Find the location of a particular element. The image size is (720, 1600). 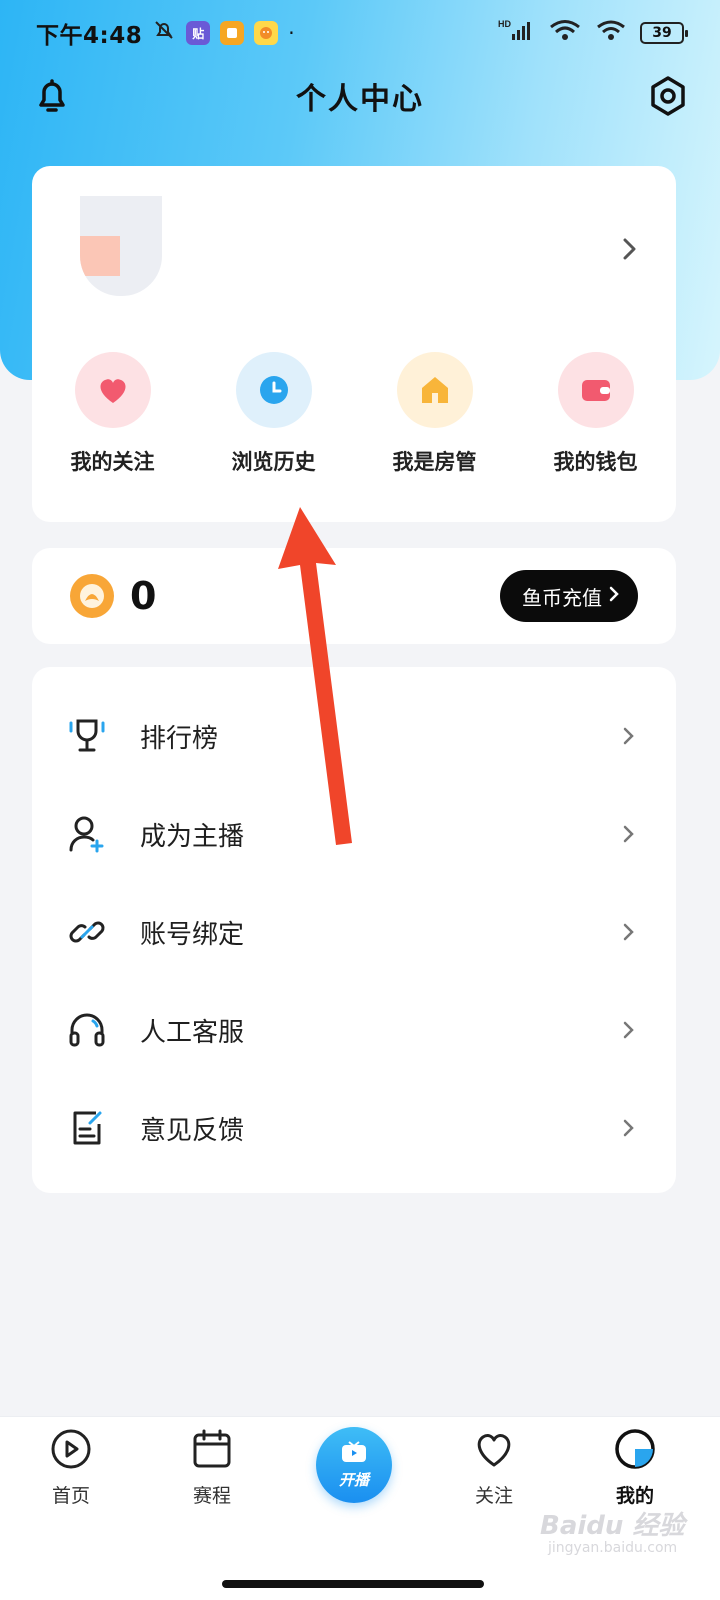

headset-icon is located at coordinates (87, 1030).